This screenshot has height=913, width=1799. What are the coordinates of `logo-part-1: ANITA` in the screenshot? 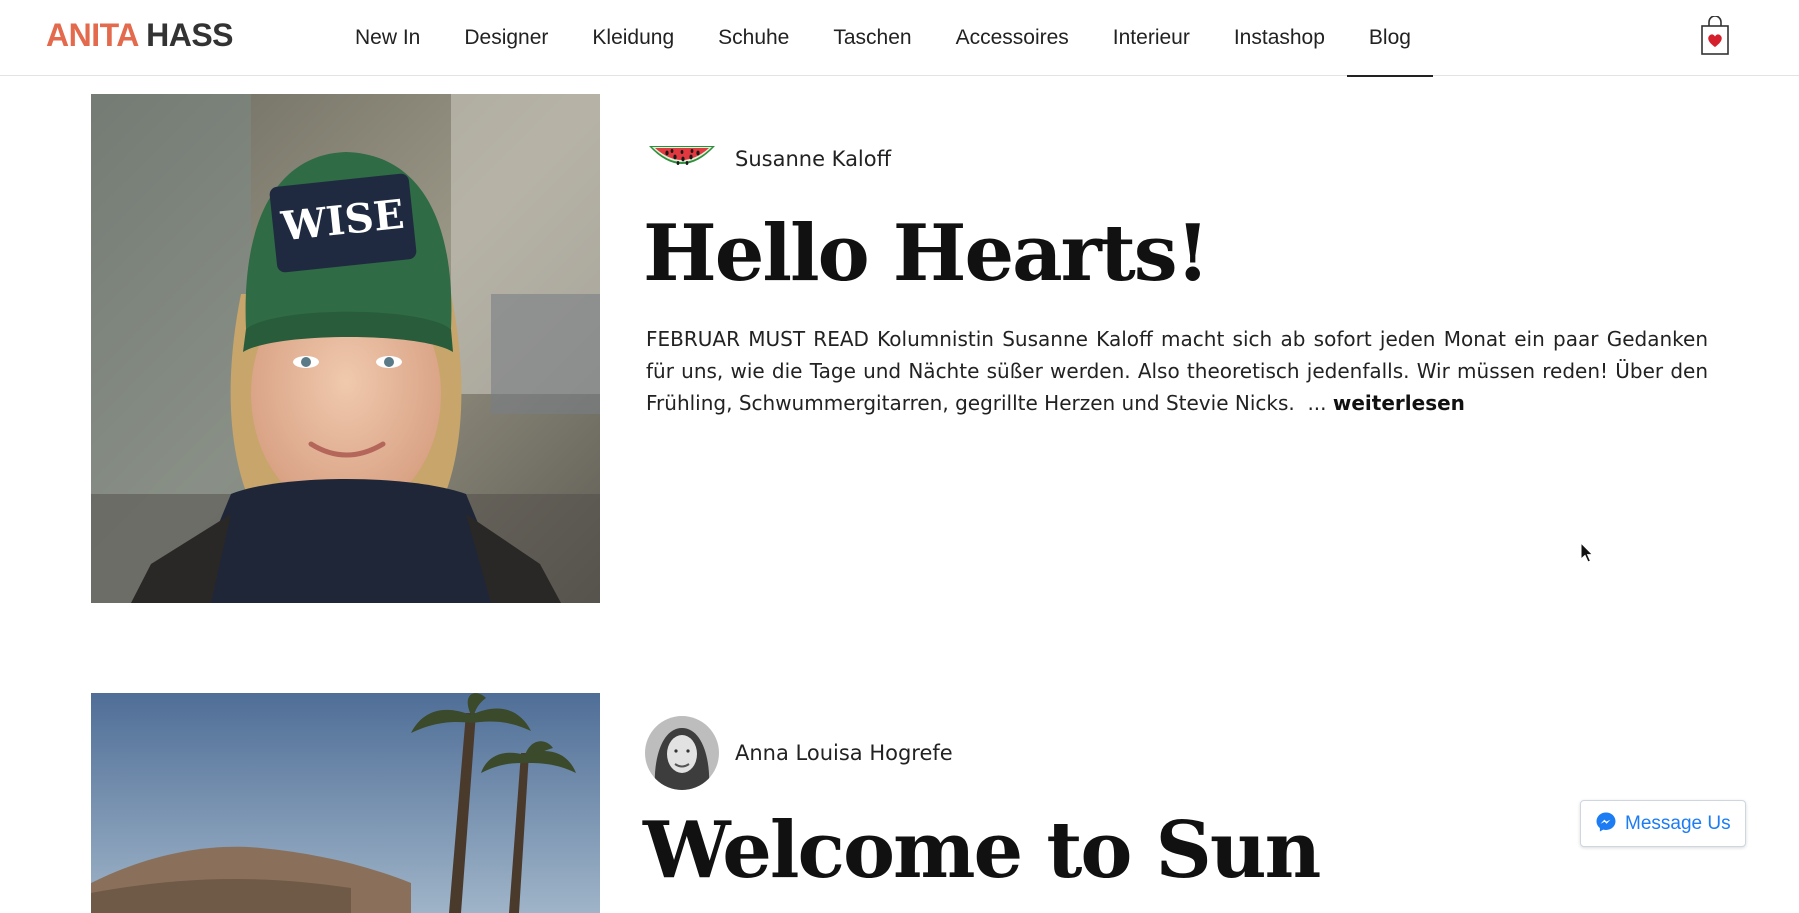 It's located at (92, 35).